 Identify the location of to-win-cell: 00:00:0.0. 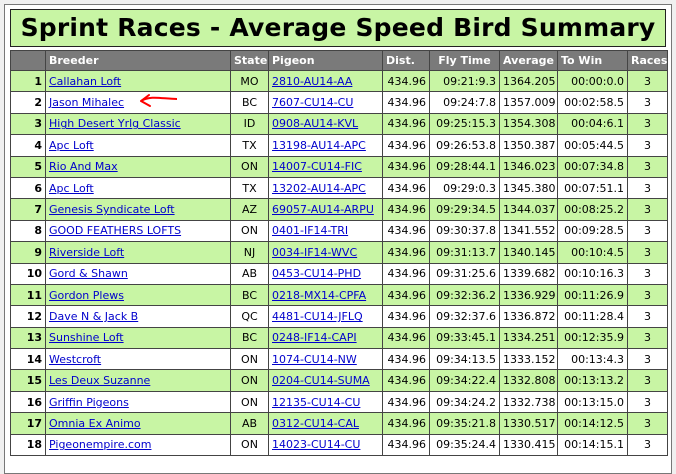
(592, 81).